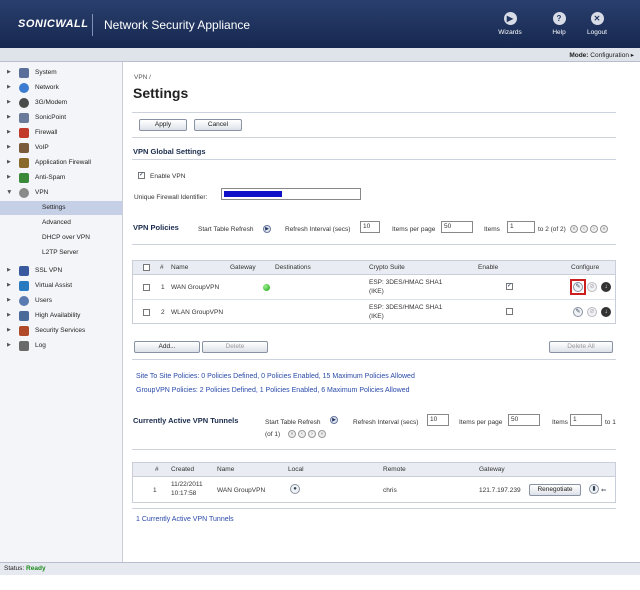 This screenshot has height=590, width=640. I want to click on sidebar-item-label: 3G/Modem, so click(51, 102).